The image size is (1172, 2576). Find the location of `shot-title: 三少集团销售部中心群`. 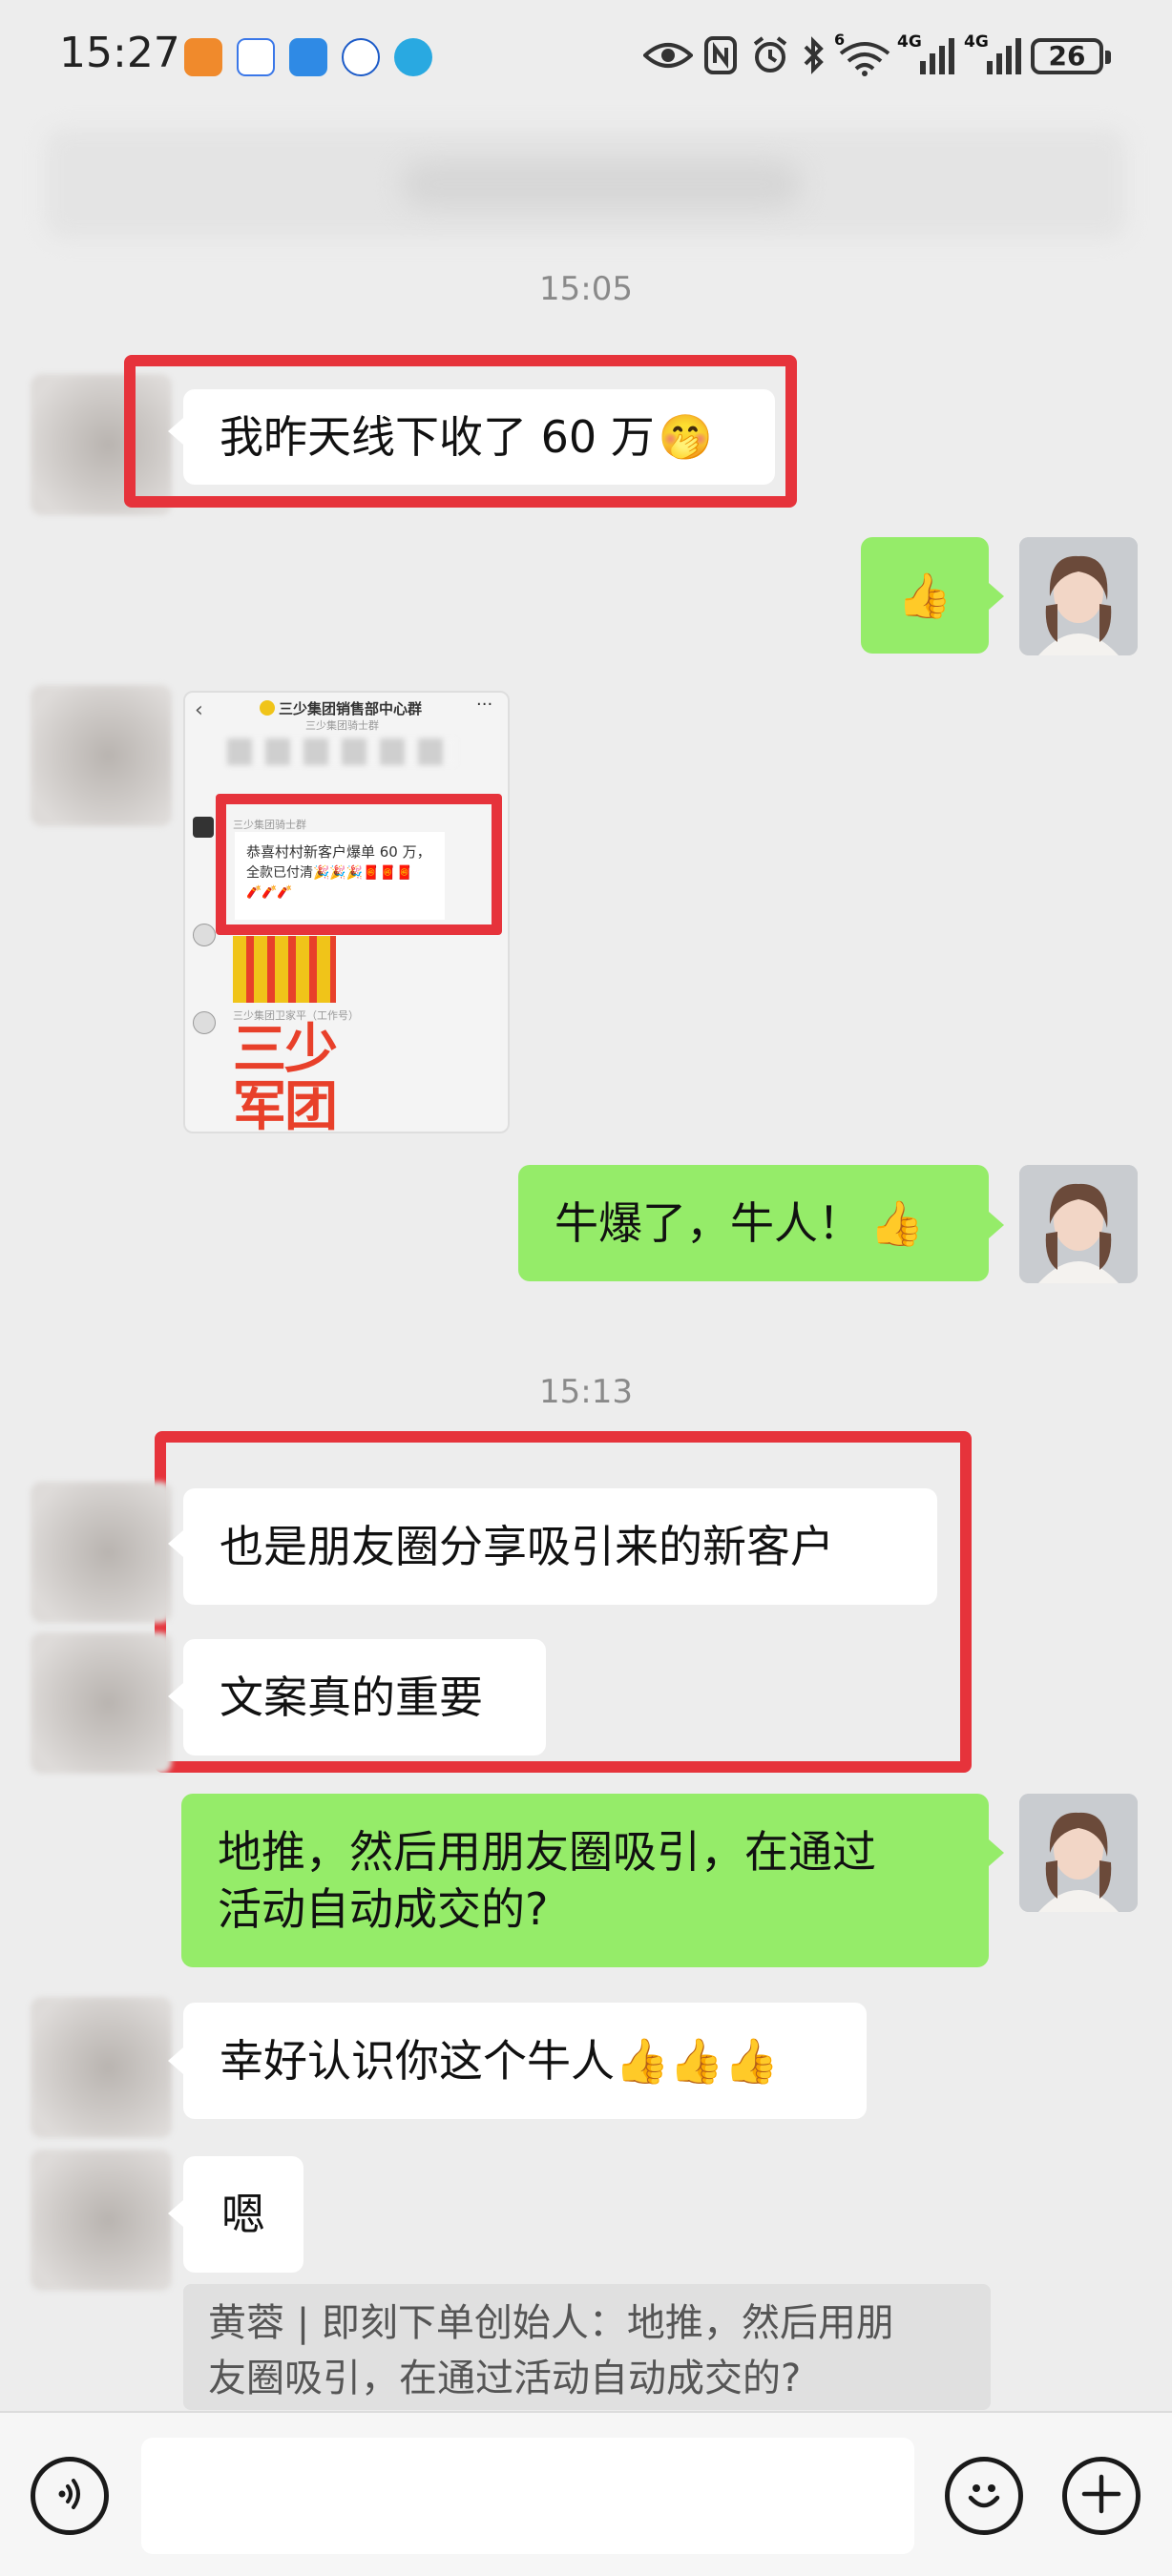

shot-title: 三少集团销售部中心群 is located at coordinates (351, 708).